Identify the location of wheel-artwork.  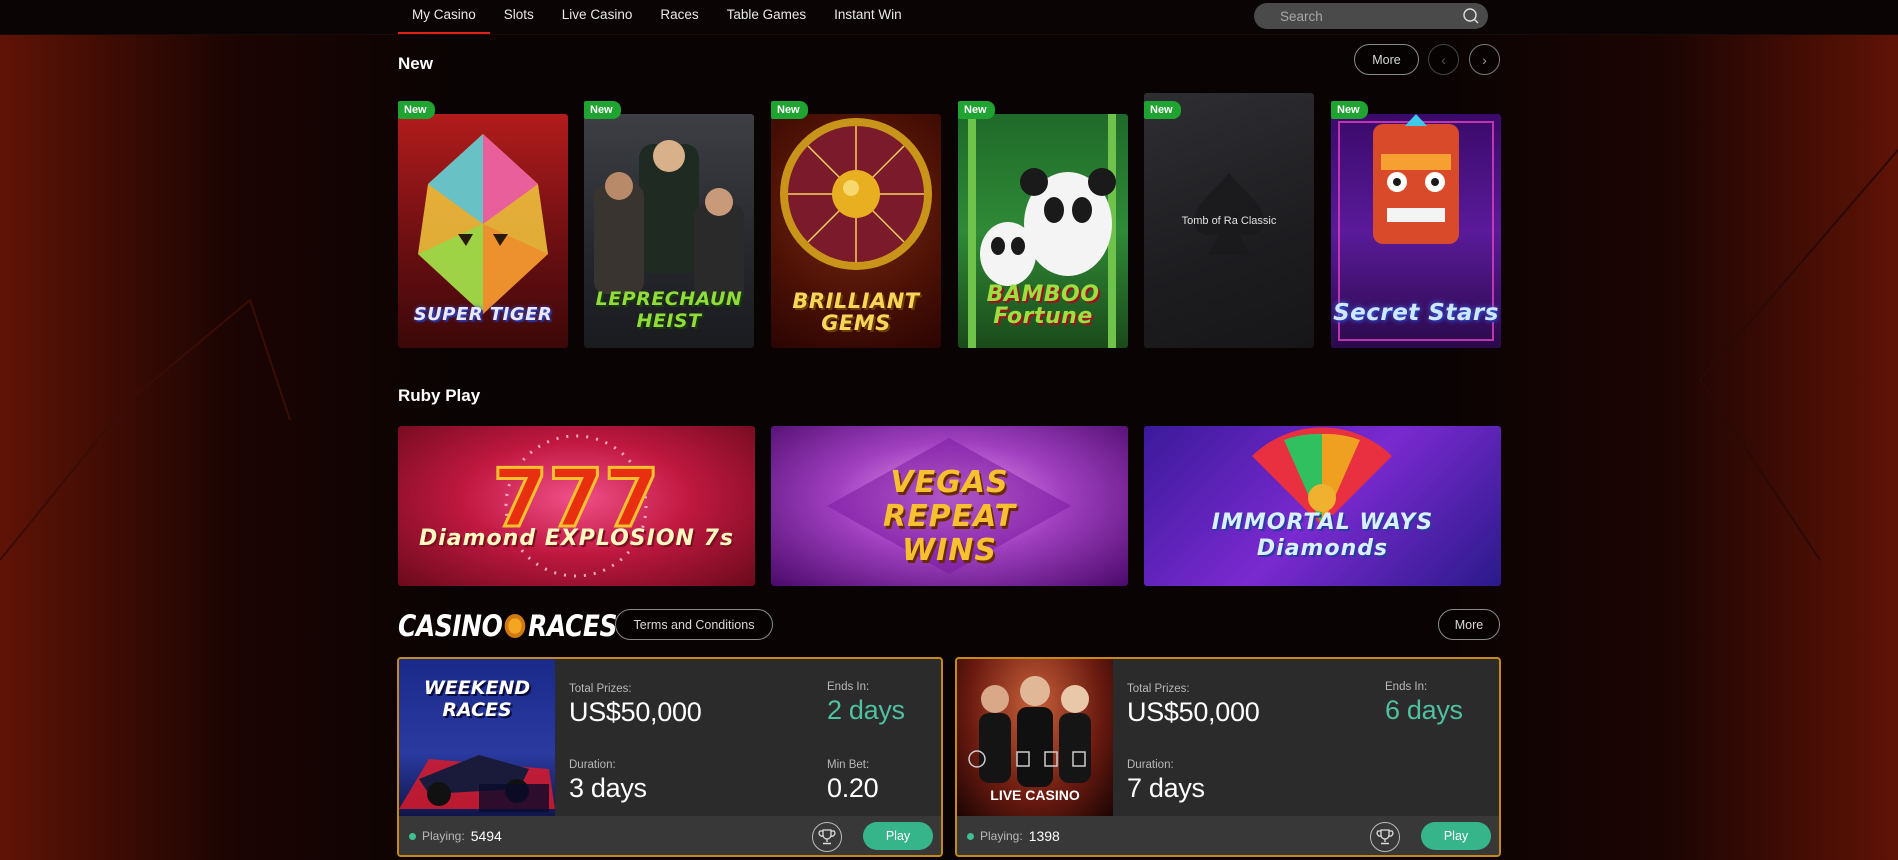
(1322, 476).